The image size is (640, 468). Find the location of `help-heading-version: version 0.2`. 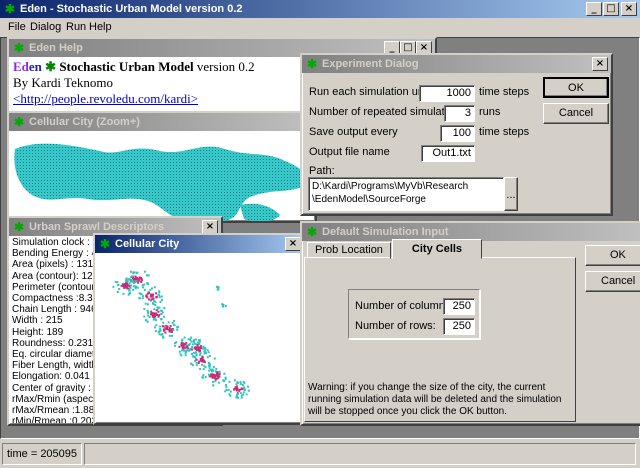

help-heading-version: version 0.2 is located at coordinates (224, 66).